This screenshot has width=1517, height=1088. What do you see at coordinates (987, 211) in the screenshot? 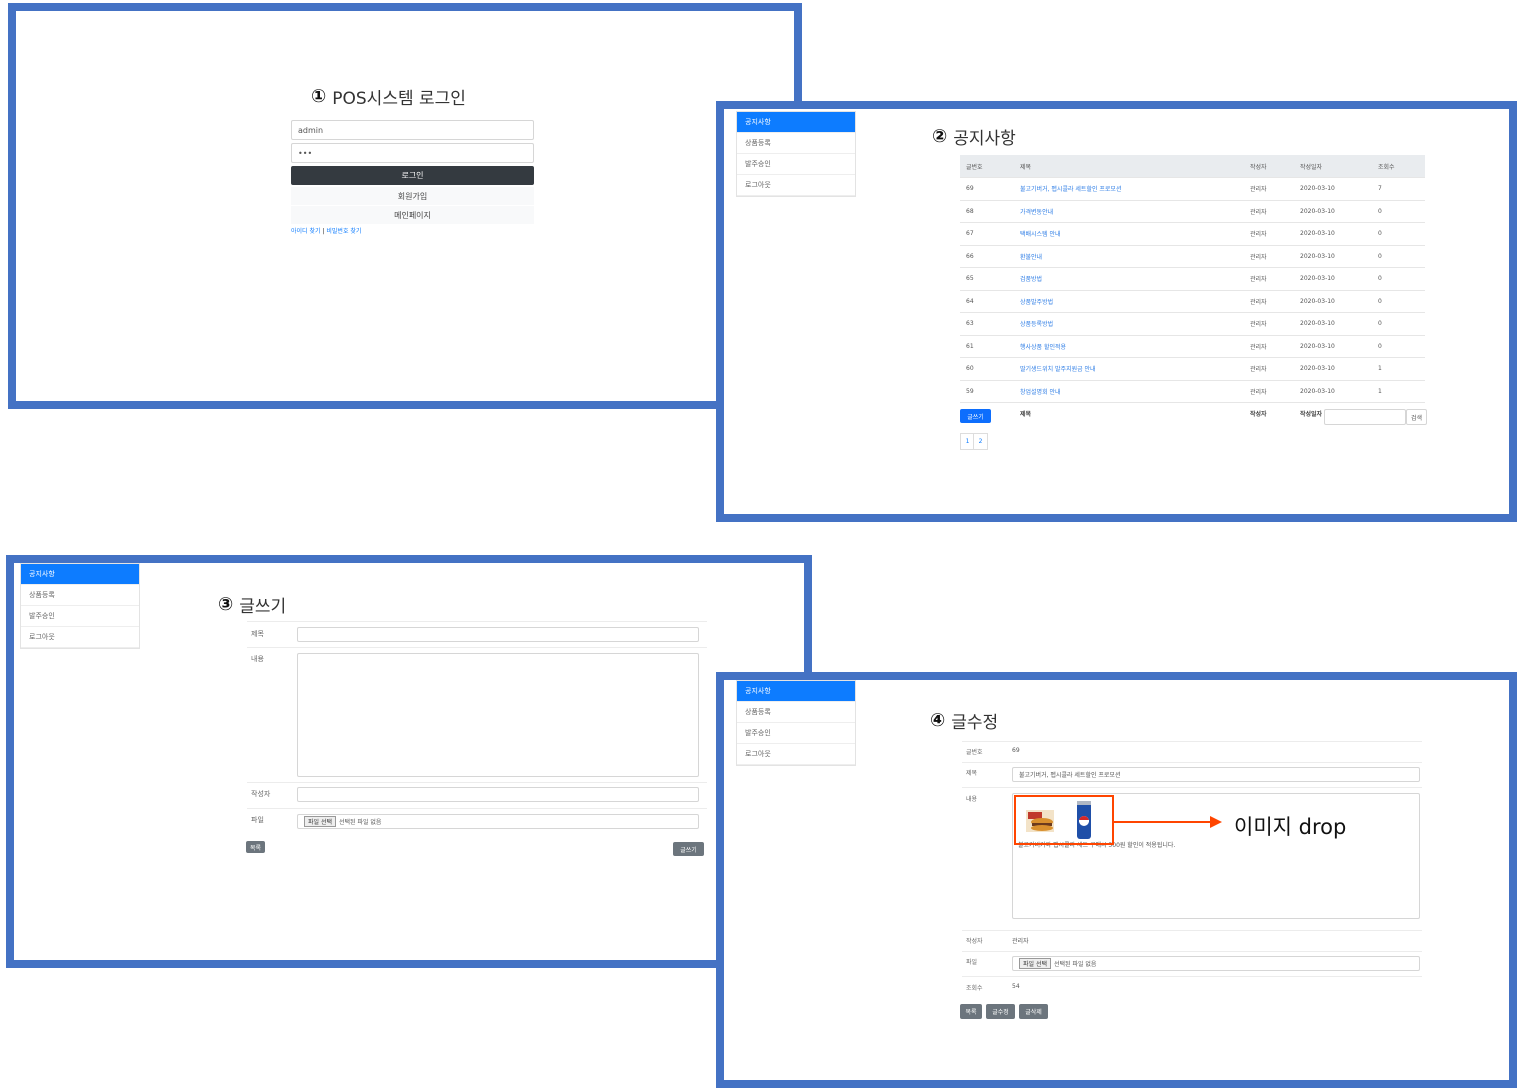
I see `cell-no: 68` at bounding box center [987, 211].